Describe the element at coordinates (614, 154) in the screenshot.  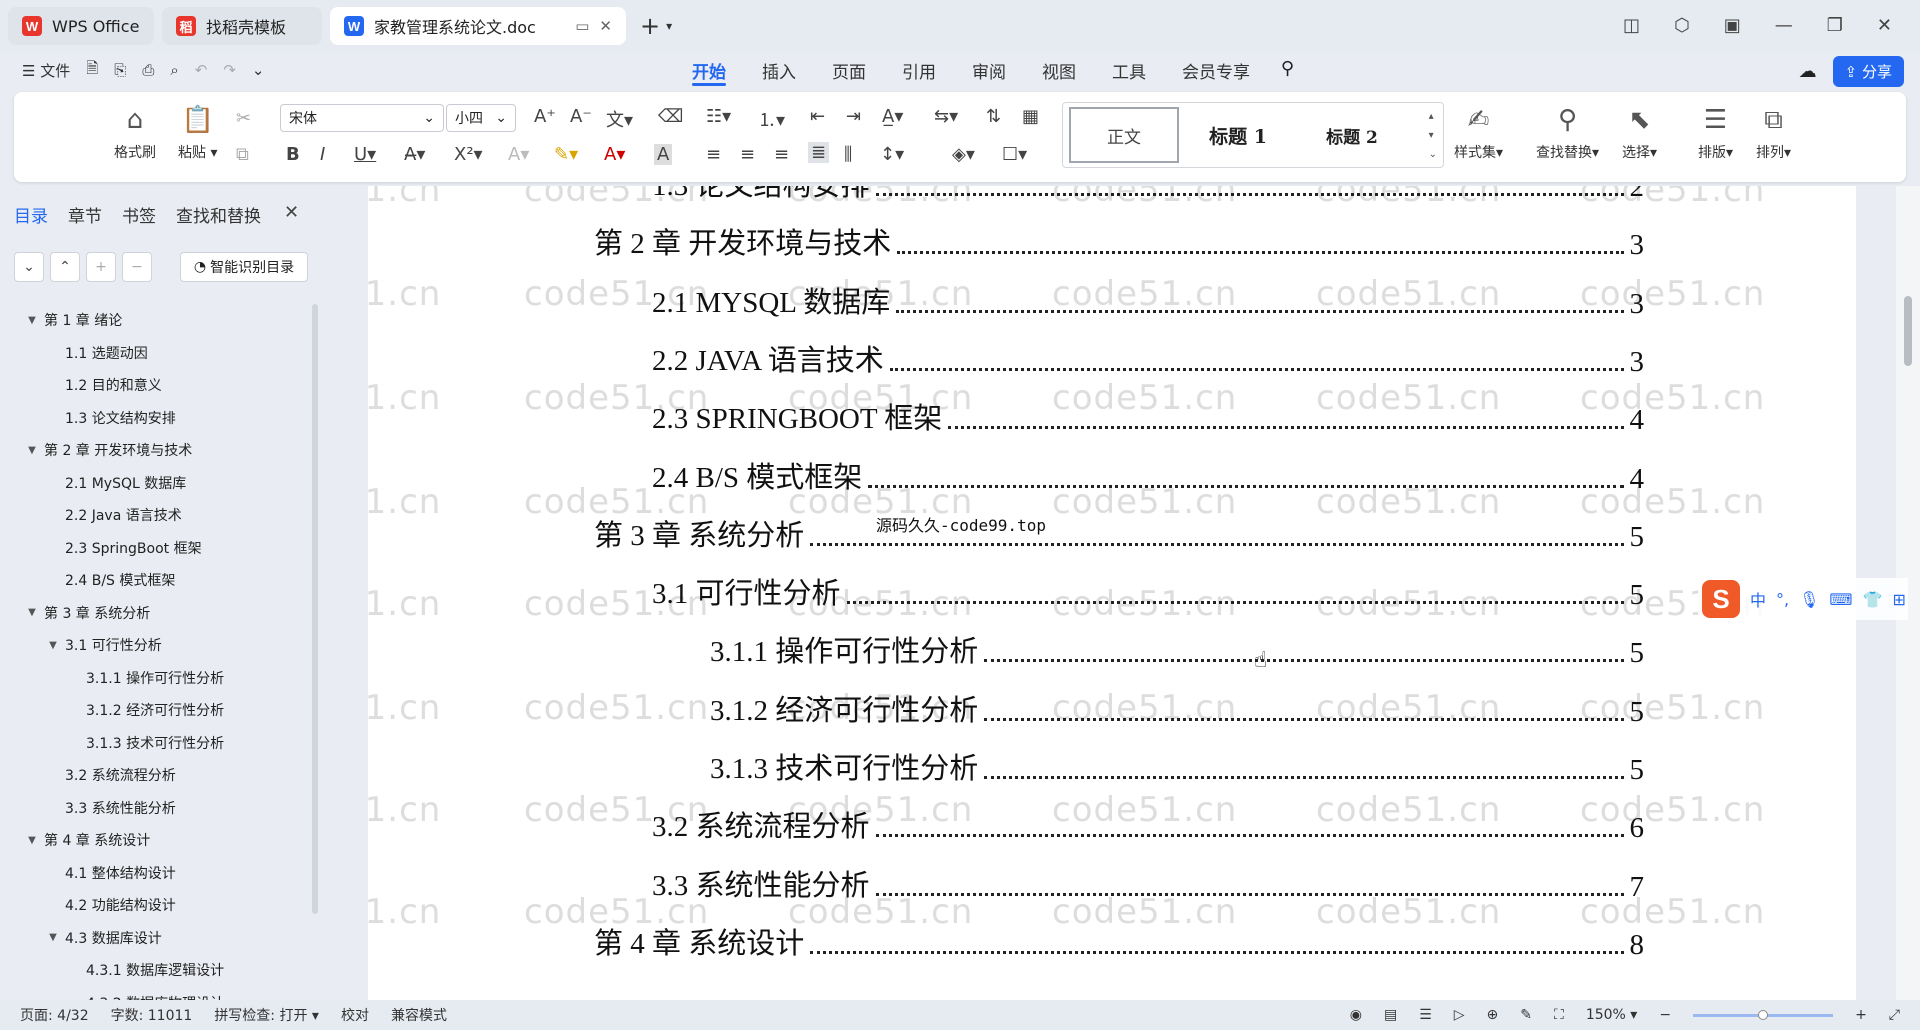
I see `font-color-icon: A▾` at that location.